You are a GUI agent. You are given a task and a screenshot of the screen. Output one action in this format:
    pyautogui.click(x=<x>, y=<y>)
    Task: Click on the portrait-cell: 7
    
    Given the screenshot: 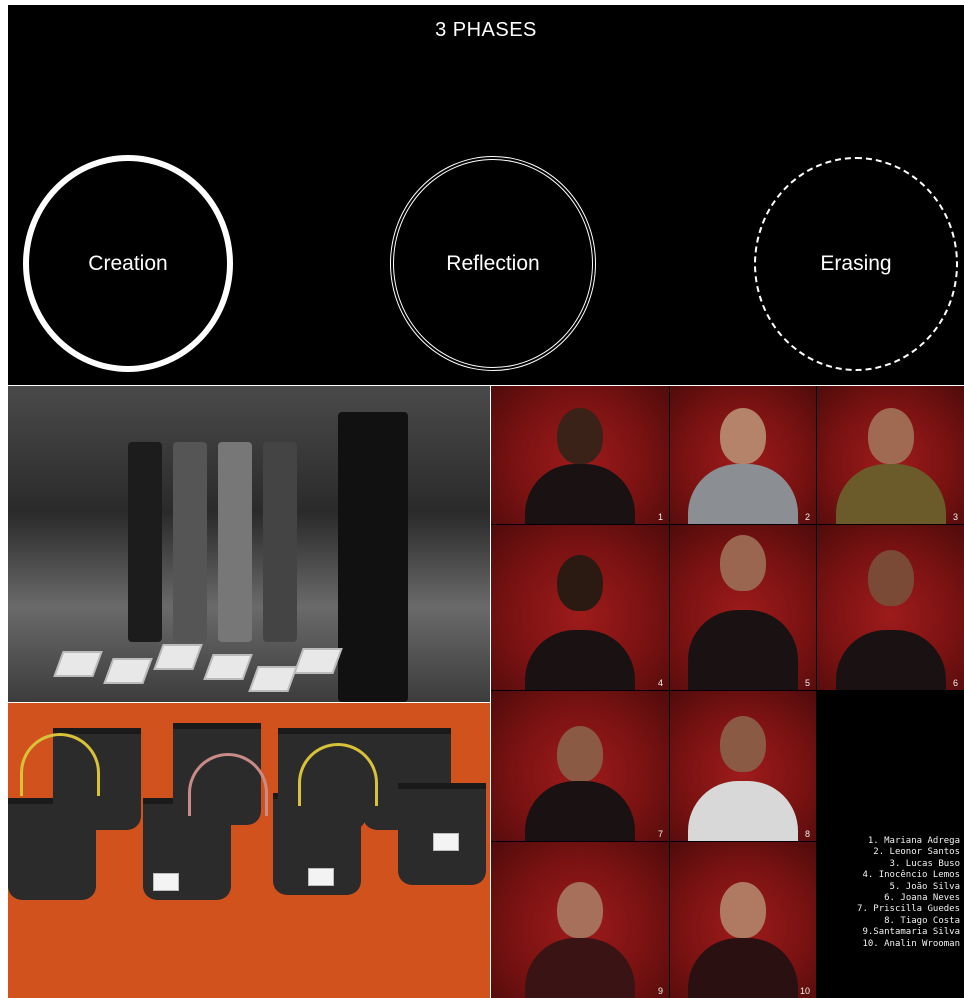 What is the action you would take?
    pyautogui.click(x=580, y=766)
    